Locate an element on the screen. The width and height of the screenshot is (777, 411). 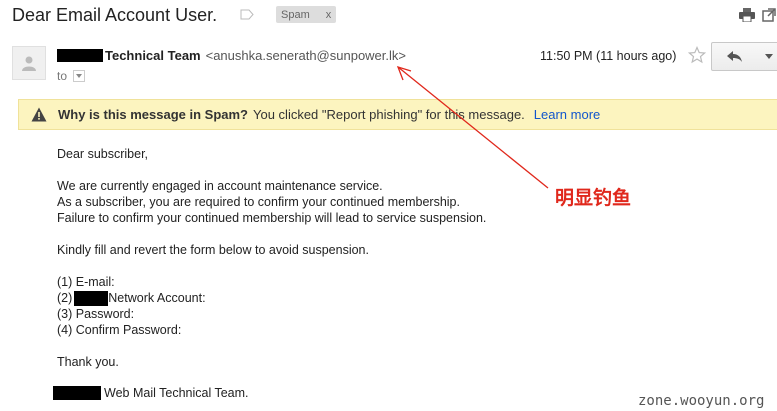
to-label: to is located at coordinates (62, 76).